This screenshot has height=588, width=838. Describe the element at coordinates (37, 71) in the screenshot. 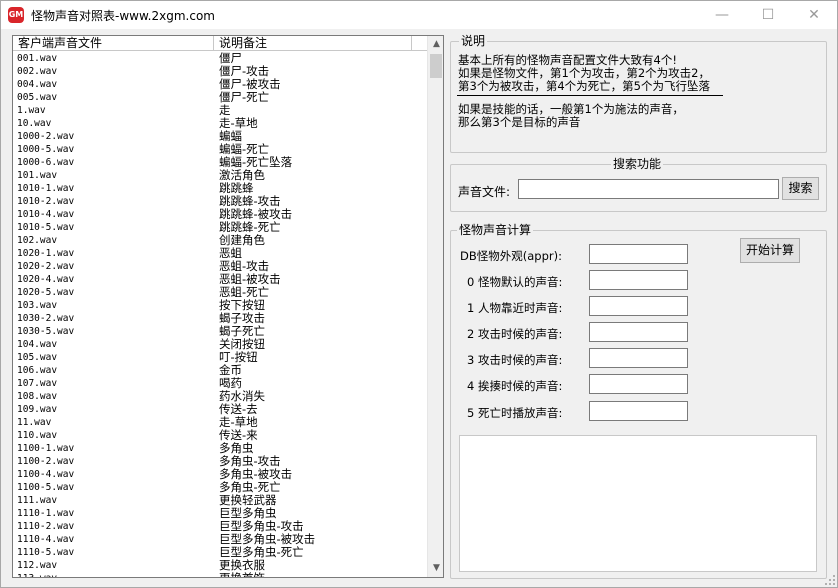

I see `sound-file-name: 002.wav` at that location.